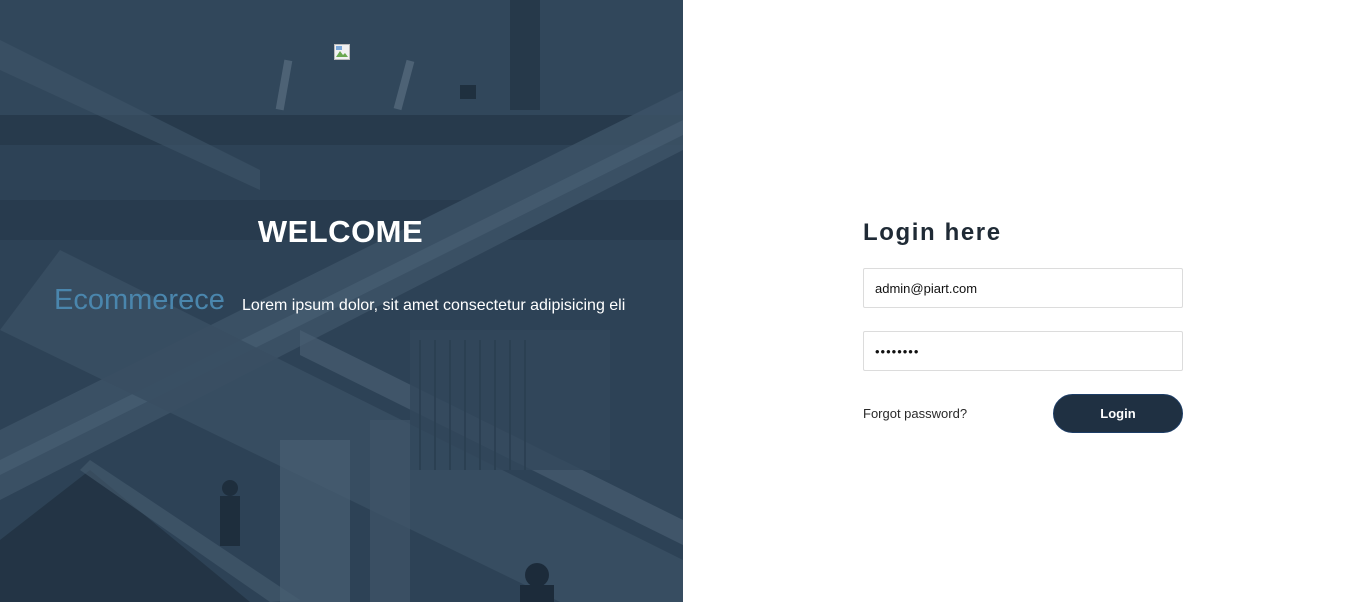  I want to click on email-input, so click(1023, 288).